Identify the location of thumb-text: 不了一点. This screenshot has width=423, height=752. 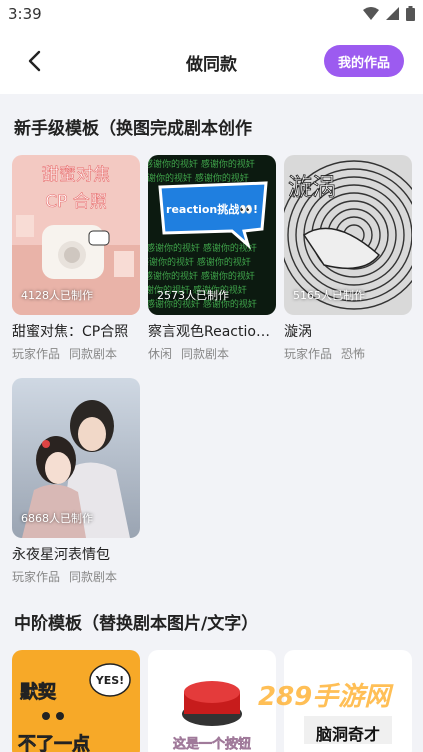
(54, 742).